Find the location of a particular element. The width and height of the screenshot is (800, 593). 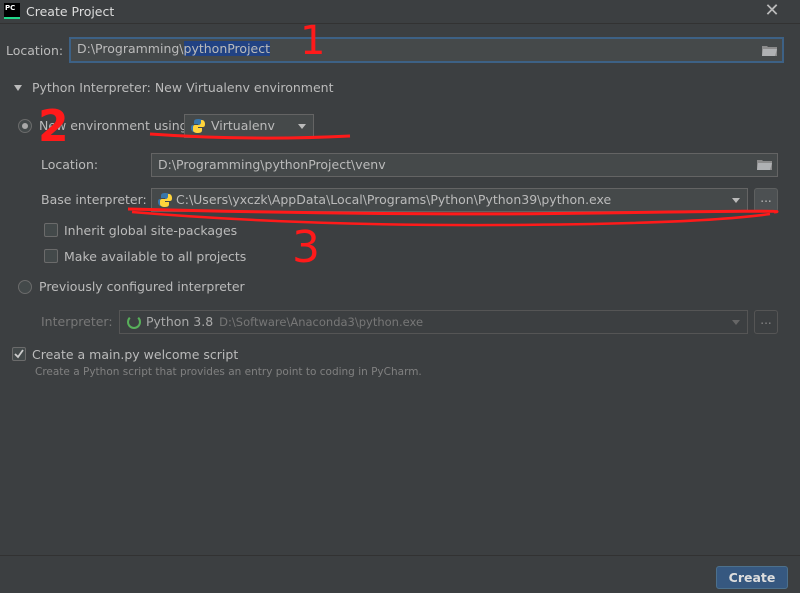

pycharm-logo-icon: PC is located at coordinates (12, 11).